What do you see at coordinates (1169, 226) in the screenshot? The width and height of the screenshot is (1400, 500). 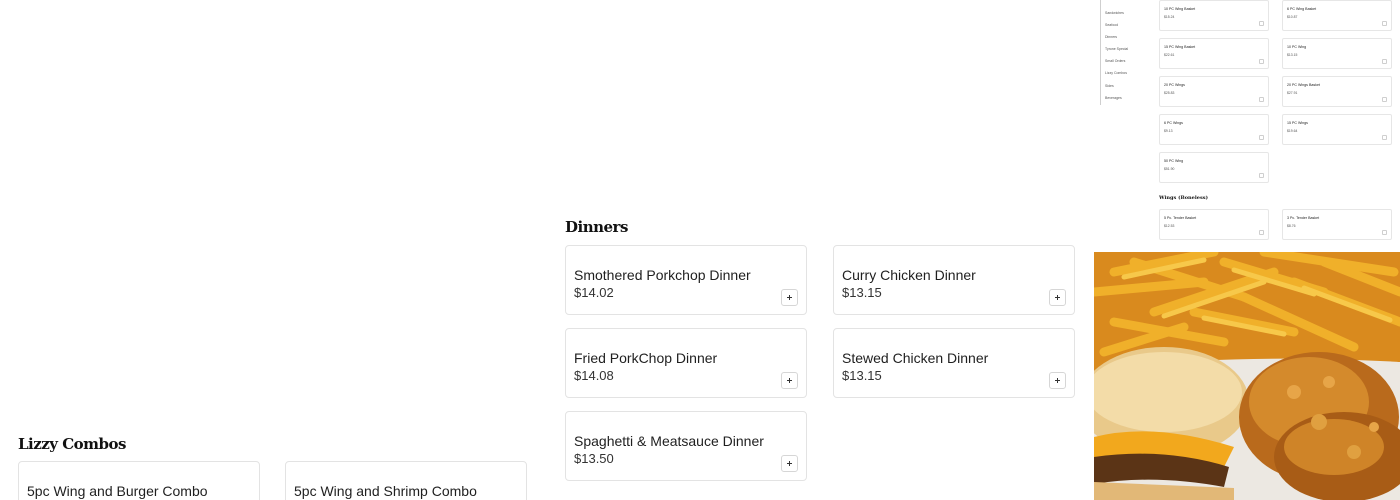 I see `mini-item-price: $12.53` at bounding box center [1169, 226].